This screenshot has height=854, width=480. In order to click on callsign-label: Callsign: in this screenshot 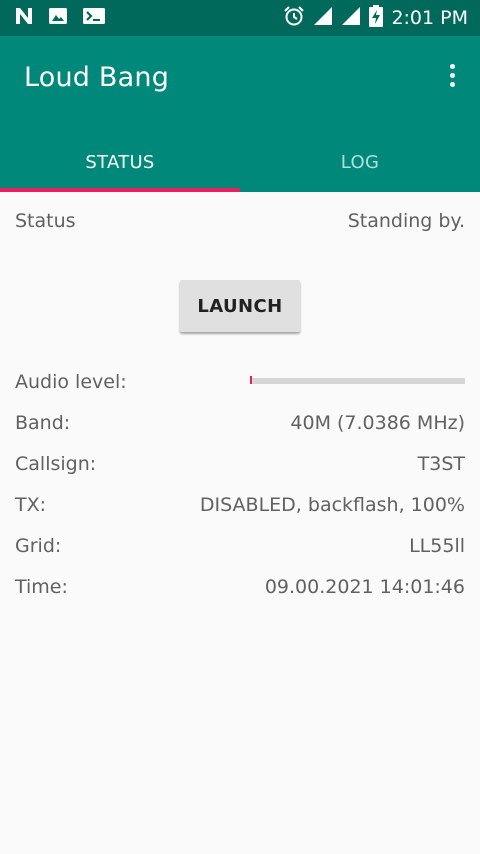, I will do `click(56, 464)`.